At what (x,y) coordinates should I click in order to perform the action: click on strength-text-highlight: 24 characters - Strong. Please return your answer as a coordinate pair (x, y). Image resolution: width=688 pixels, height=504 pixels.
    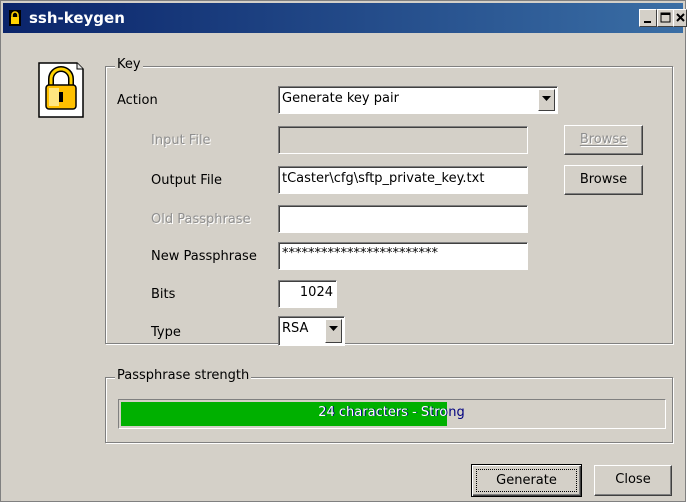
    Looking at the image, I should click on (382, 412).